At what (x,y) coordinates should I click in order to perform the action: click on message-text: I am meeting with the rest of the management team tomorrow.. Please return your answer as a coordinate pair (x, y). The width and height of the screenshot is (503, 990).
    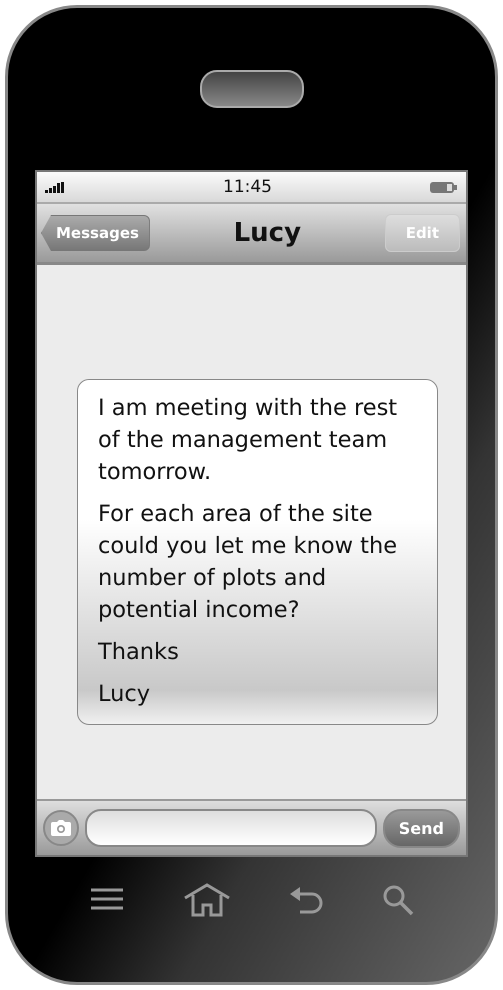
    Looking at the image, I should click on (248, 440).